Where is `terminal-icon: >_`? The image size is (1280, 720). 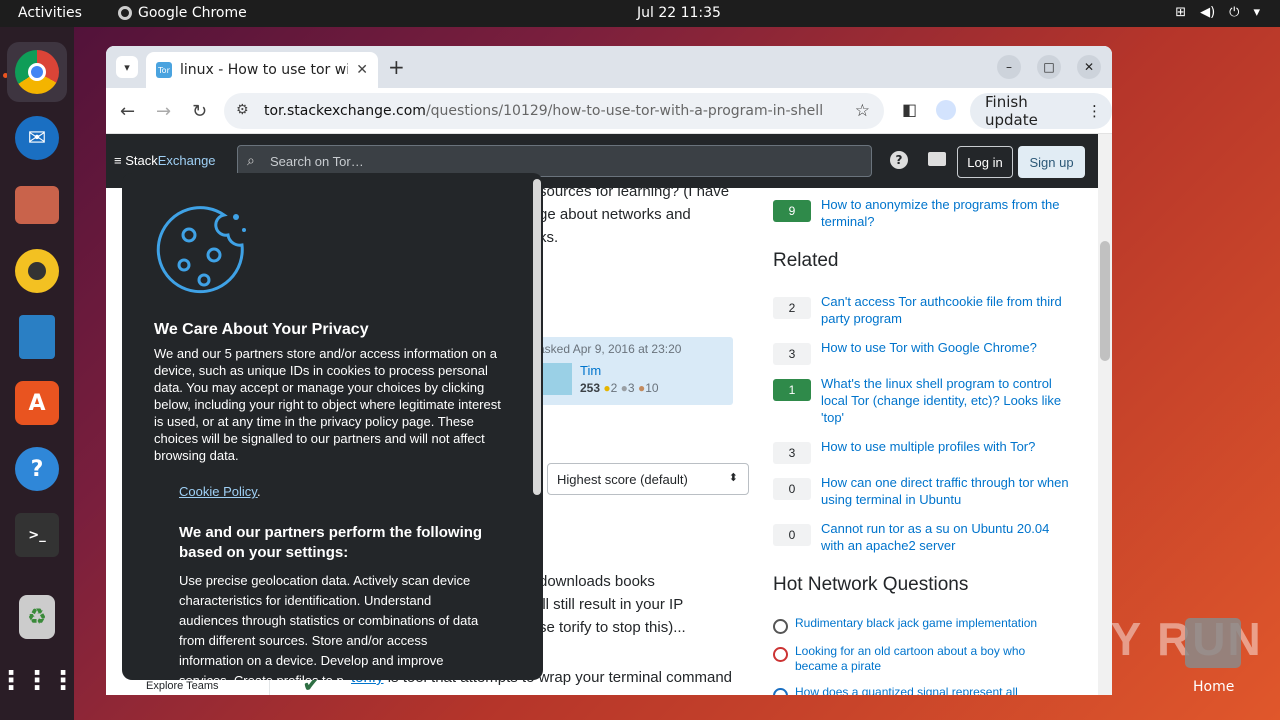
terminal-icon: >_ is located at coordinates (37, 535).